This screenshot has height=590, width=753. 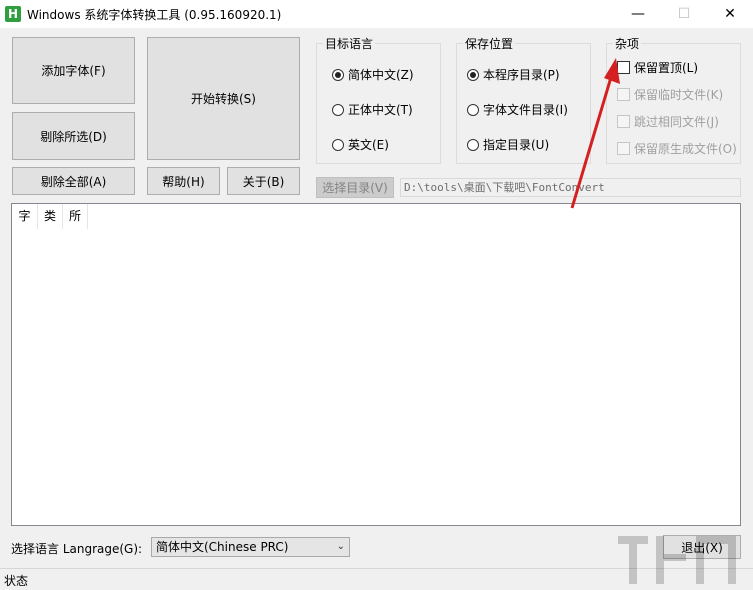 I want to click on column-header: 所, so click(x=75, y=216).